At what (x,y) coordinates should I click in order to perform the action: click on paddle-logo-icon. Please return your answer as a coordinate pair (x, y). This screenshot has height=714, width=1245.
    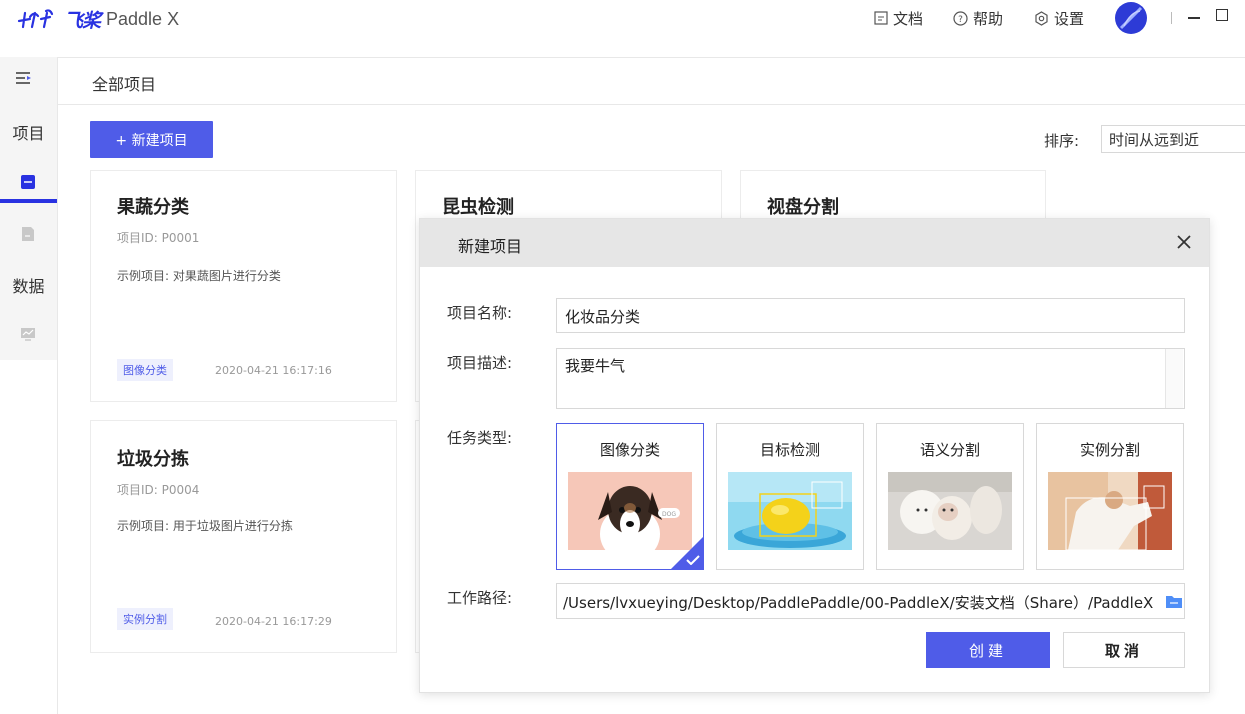
    Looking at the image, I should click on (35, 19).